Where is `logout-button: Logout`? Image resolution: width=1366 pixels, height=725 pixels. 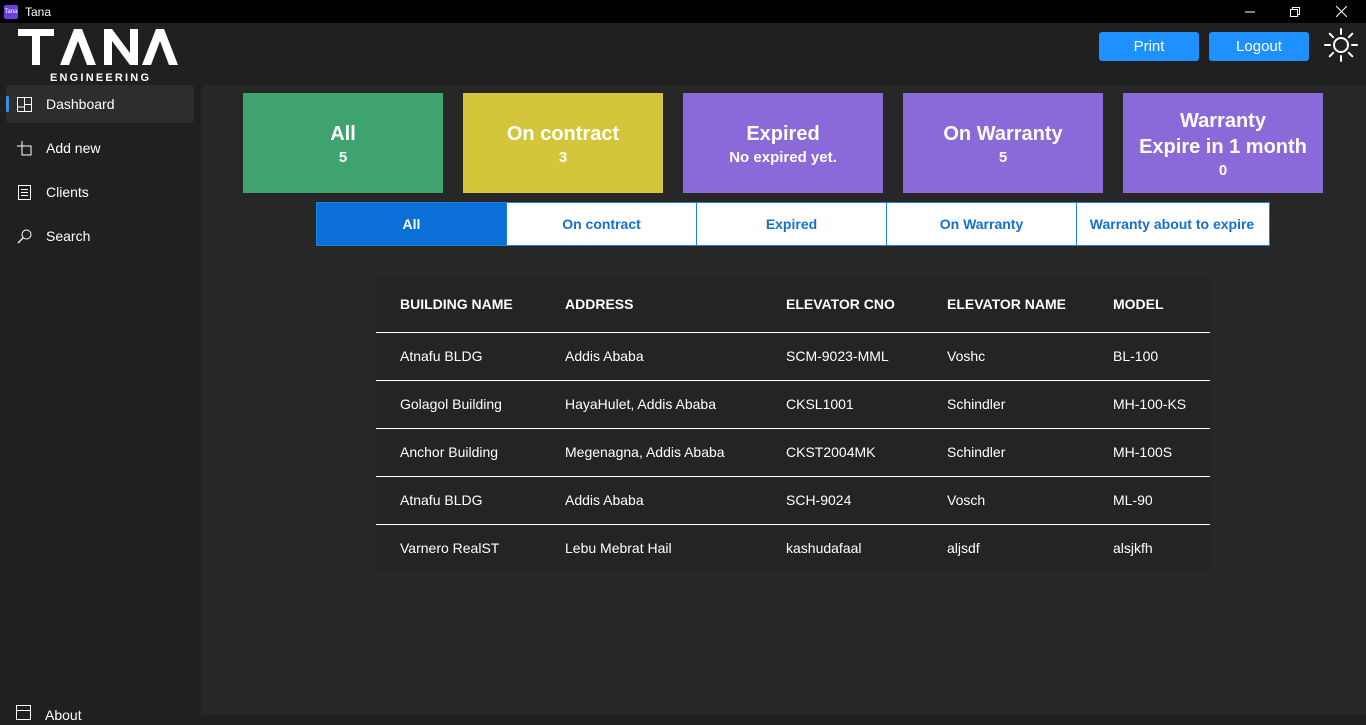 logout-button: Logout is located at coordinates (1259, 46).